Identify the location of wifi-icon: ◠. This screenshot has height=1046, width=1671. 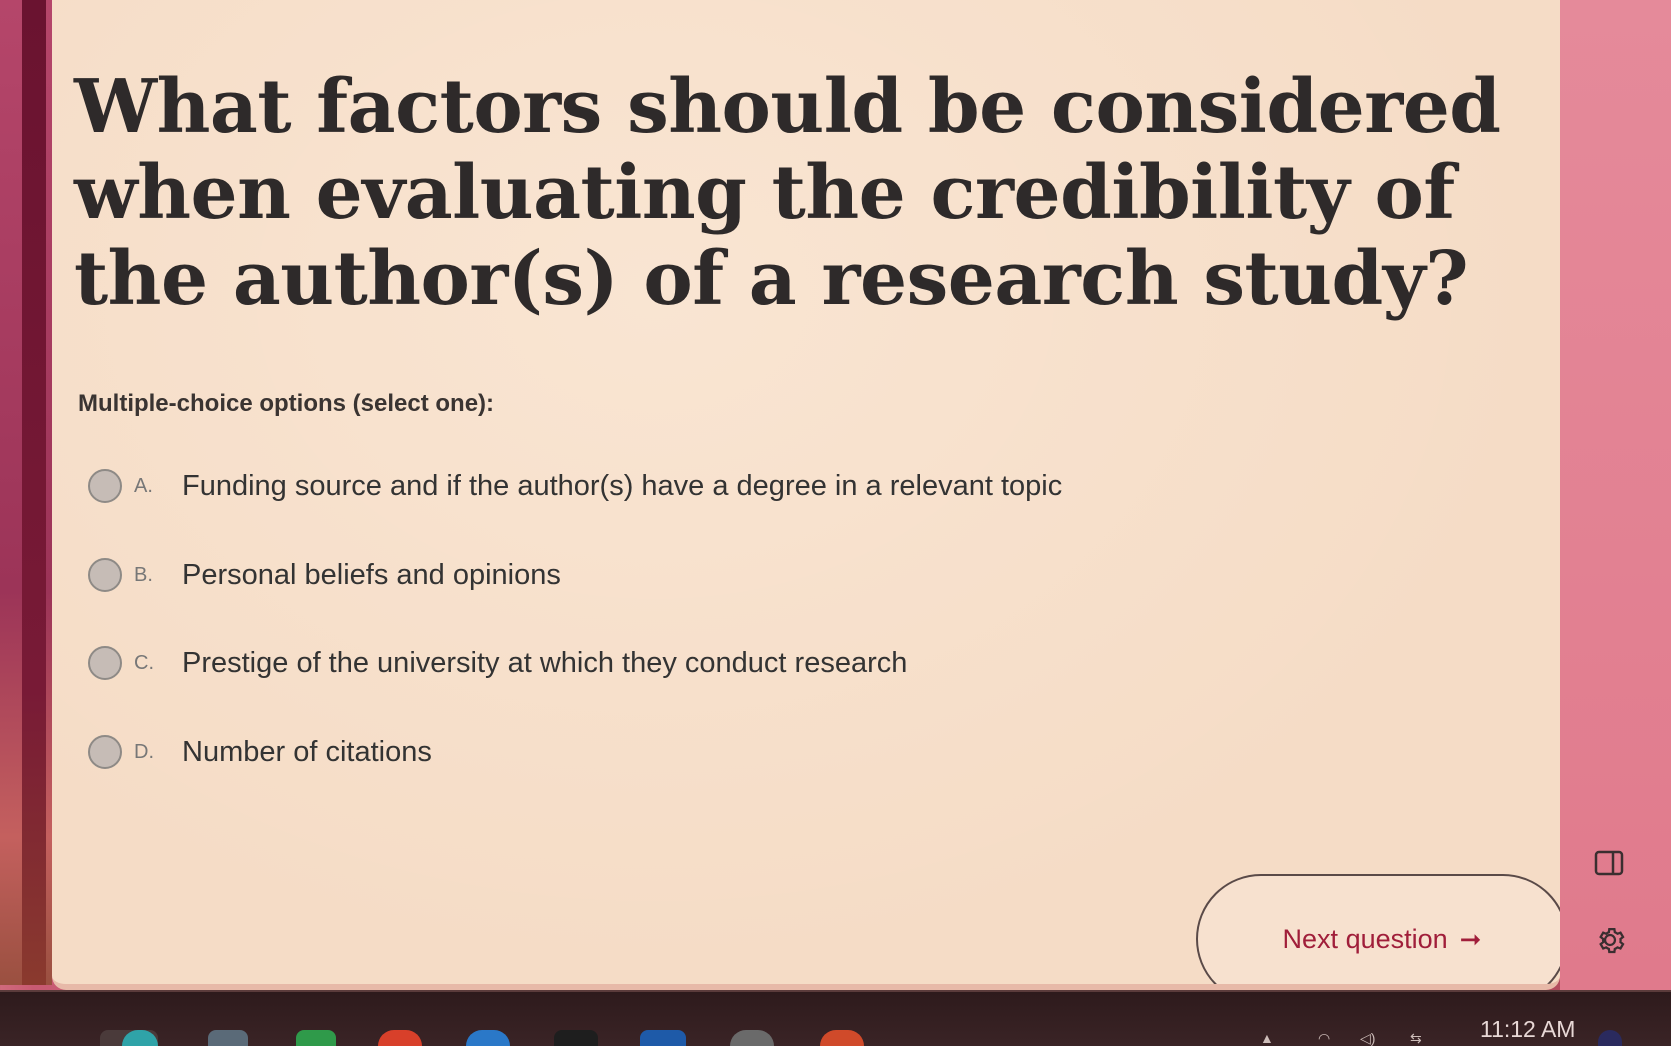
(1324, 1038).